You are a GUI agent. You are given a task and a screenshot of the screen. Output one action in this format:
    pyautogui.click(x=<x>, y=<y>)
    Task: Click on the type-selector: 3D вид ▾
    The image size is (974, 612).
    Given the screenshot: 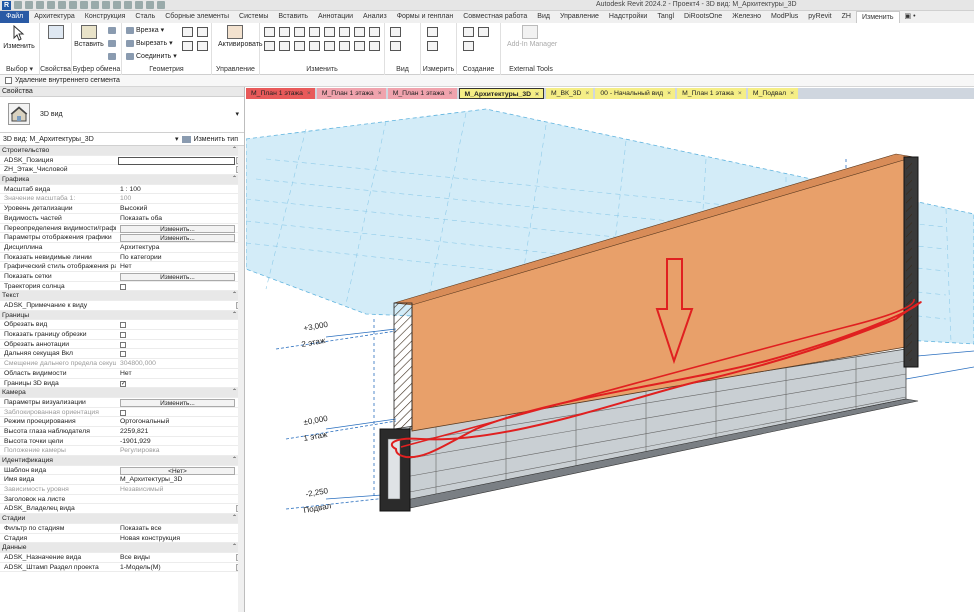 What is the action you would take?
    pyautogui.click(x=122, y=115)
    